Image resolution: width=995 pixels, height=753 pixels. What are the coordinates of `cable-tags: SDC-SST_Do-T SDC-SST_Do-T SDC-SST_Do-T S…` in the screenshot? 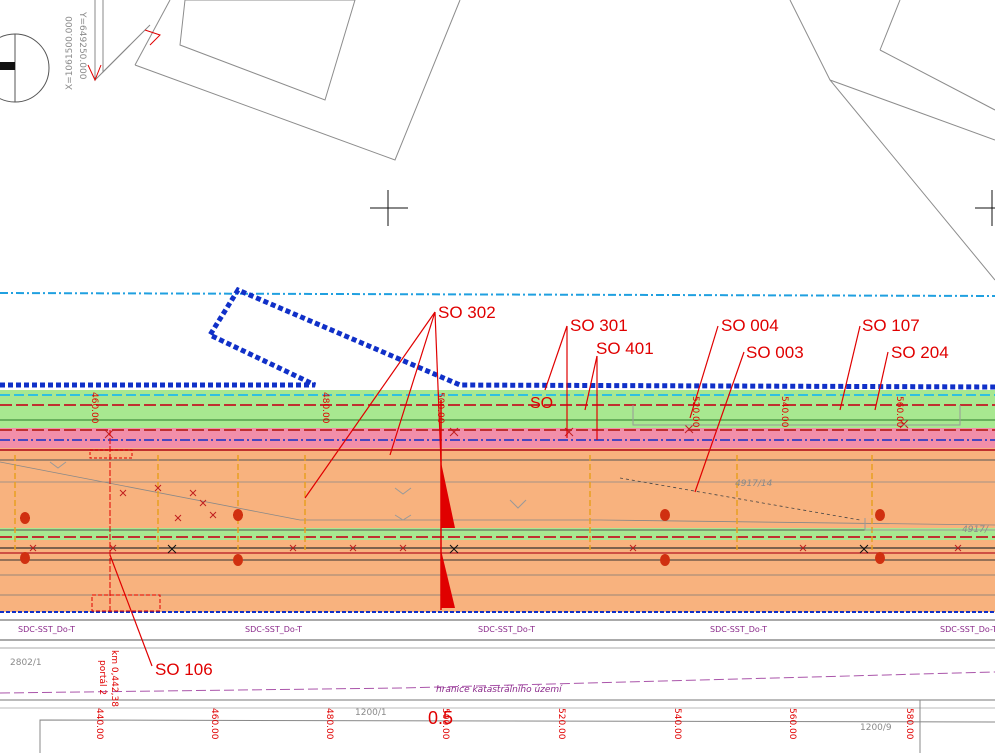 It's located at (506, 629).